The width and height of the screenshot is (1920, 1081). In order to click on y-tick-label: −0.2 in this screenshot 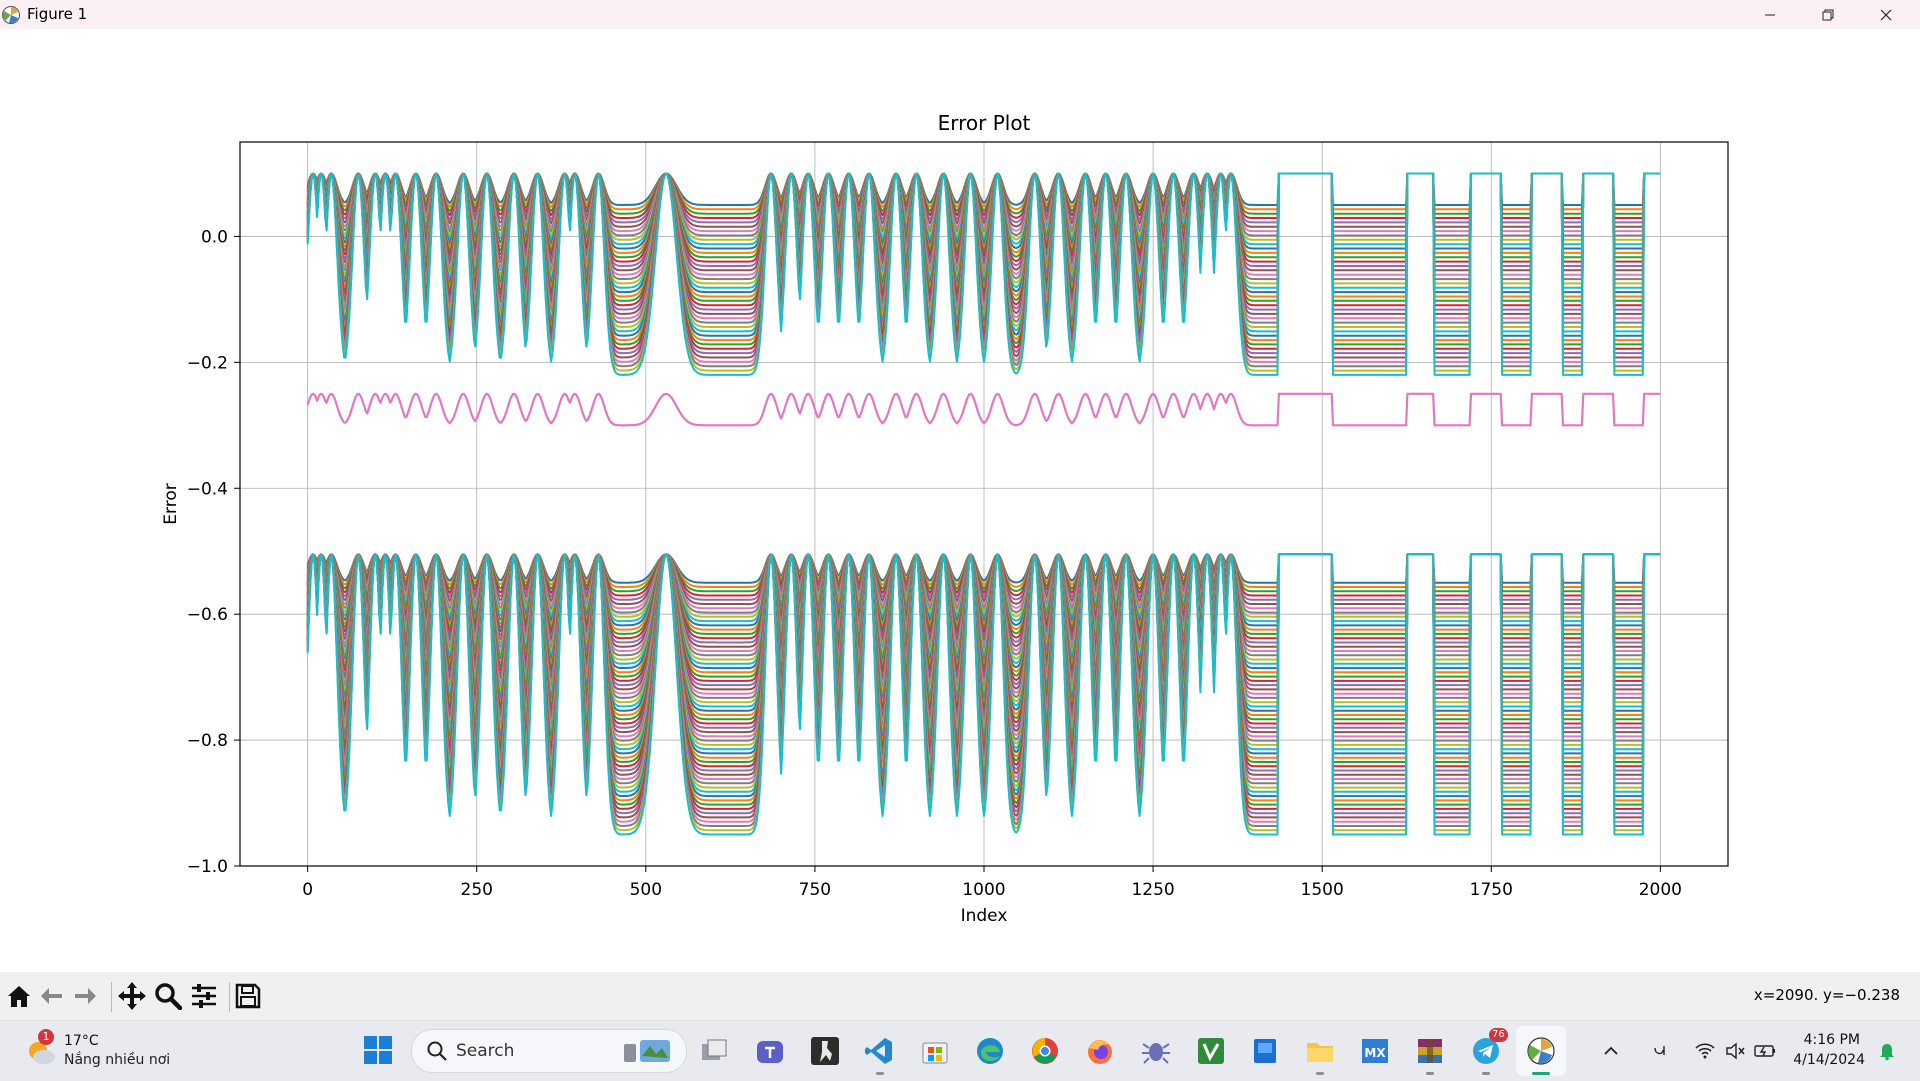, I will do `click(207, 363)`.